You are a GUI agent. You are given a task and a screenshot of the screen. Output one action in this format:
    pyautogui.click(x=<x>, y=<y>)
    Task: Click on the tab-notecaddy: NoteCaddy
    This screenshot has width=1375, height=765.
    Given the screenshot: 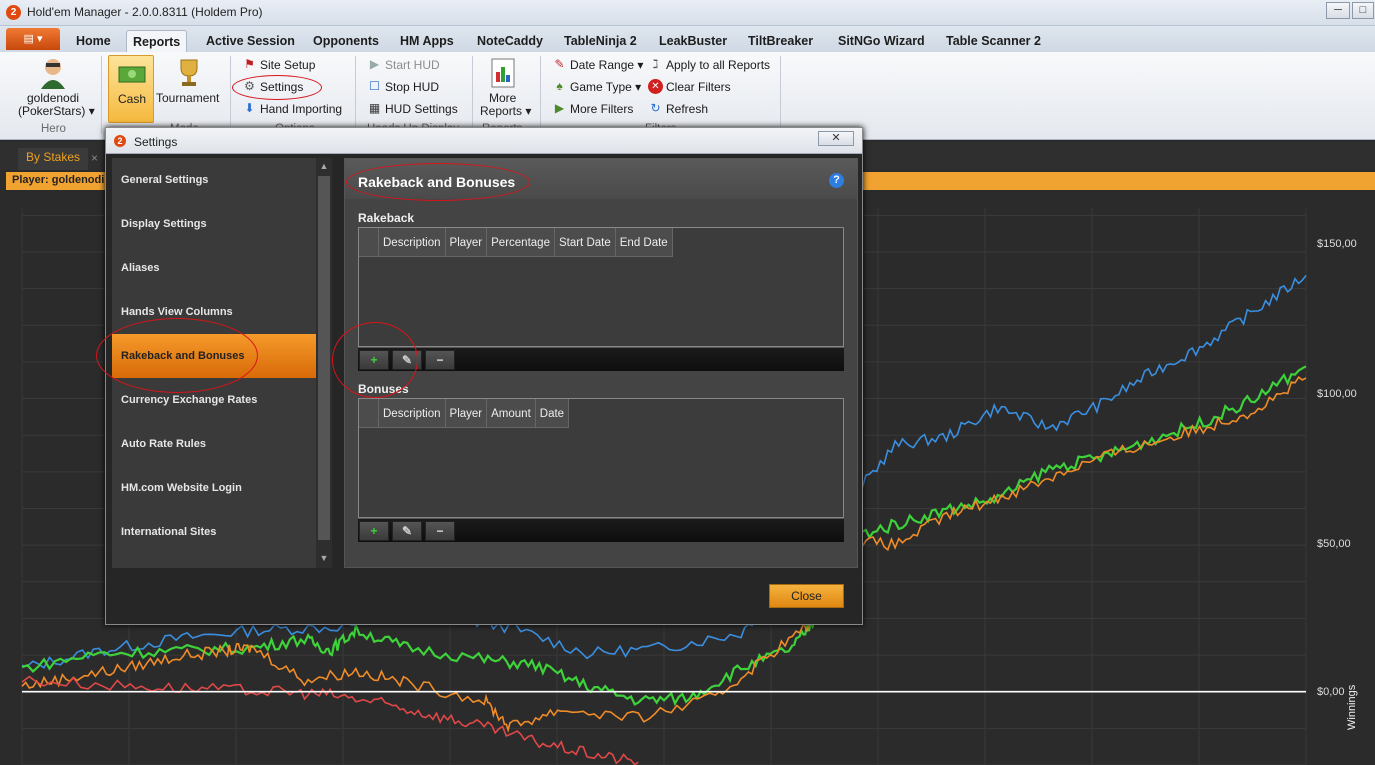 What is the action you would take?
    pyautogui.click(x=510, y=41)
    